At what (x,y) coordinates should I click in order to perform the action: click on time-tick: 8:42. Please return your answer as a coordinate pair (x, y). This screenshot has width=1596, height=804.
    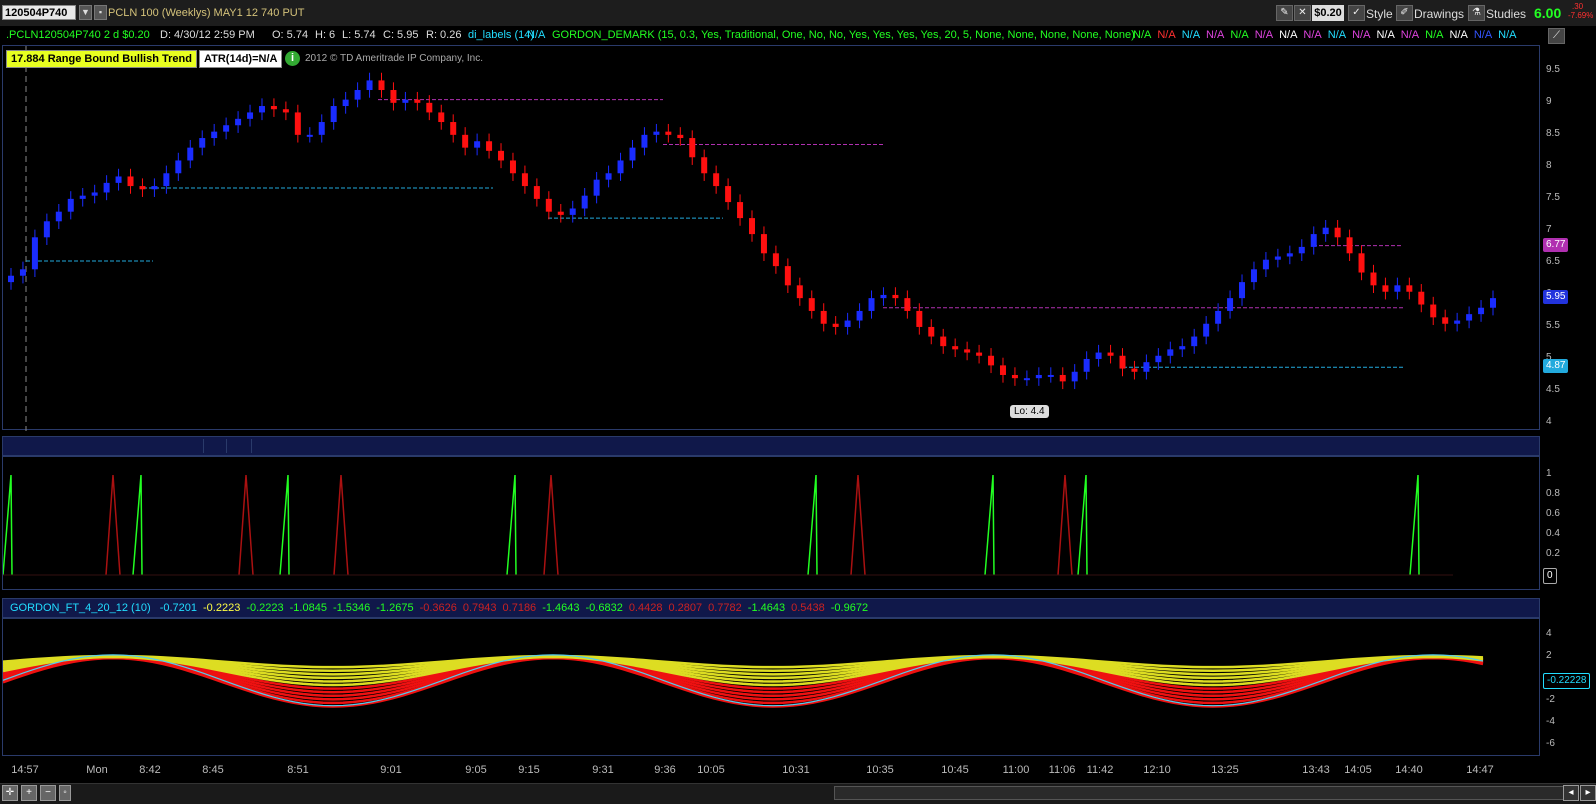
    Looking at the image, I should click on (150, 770).